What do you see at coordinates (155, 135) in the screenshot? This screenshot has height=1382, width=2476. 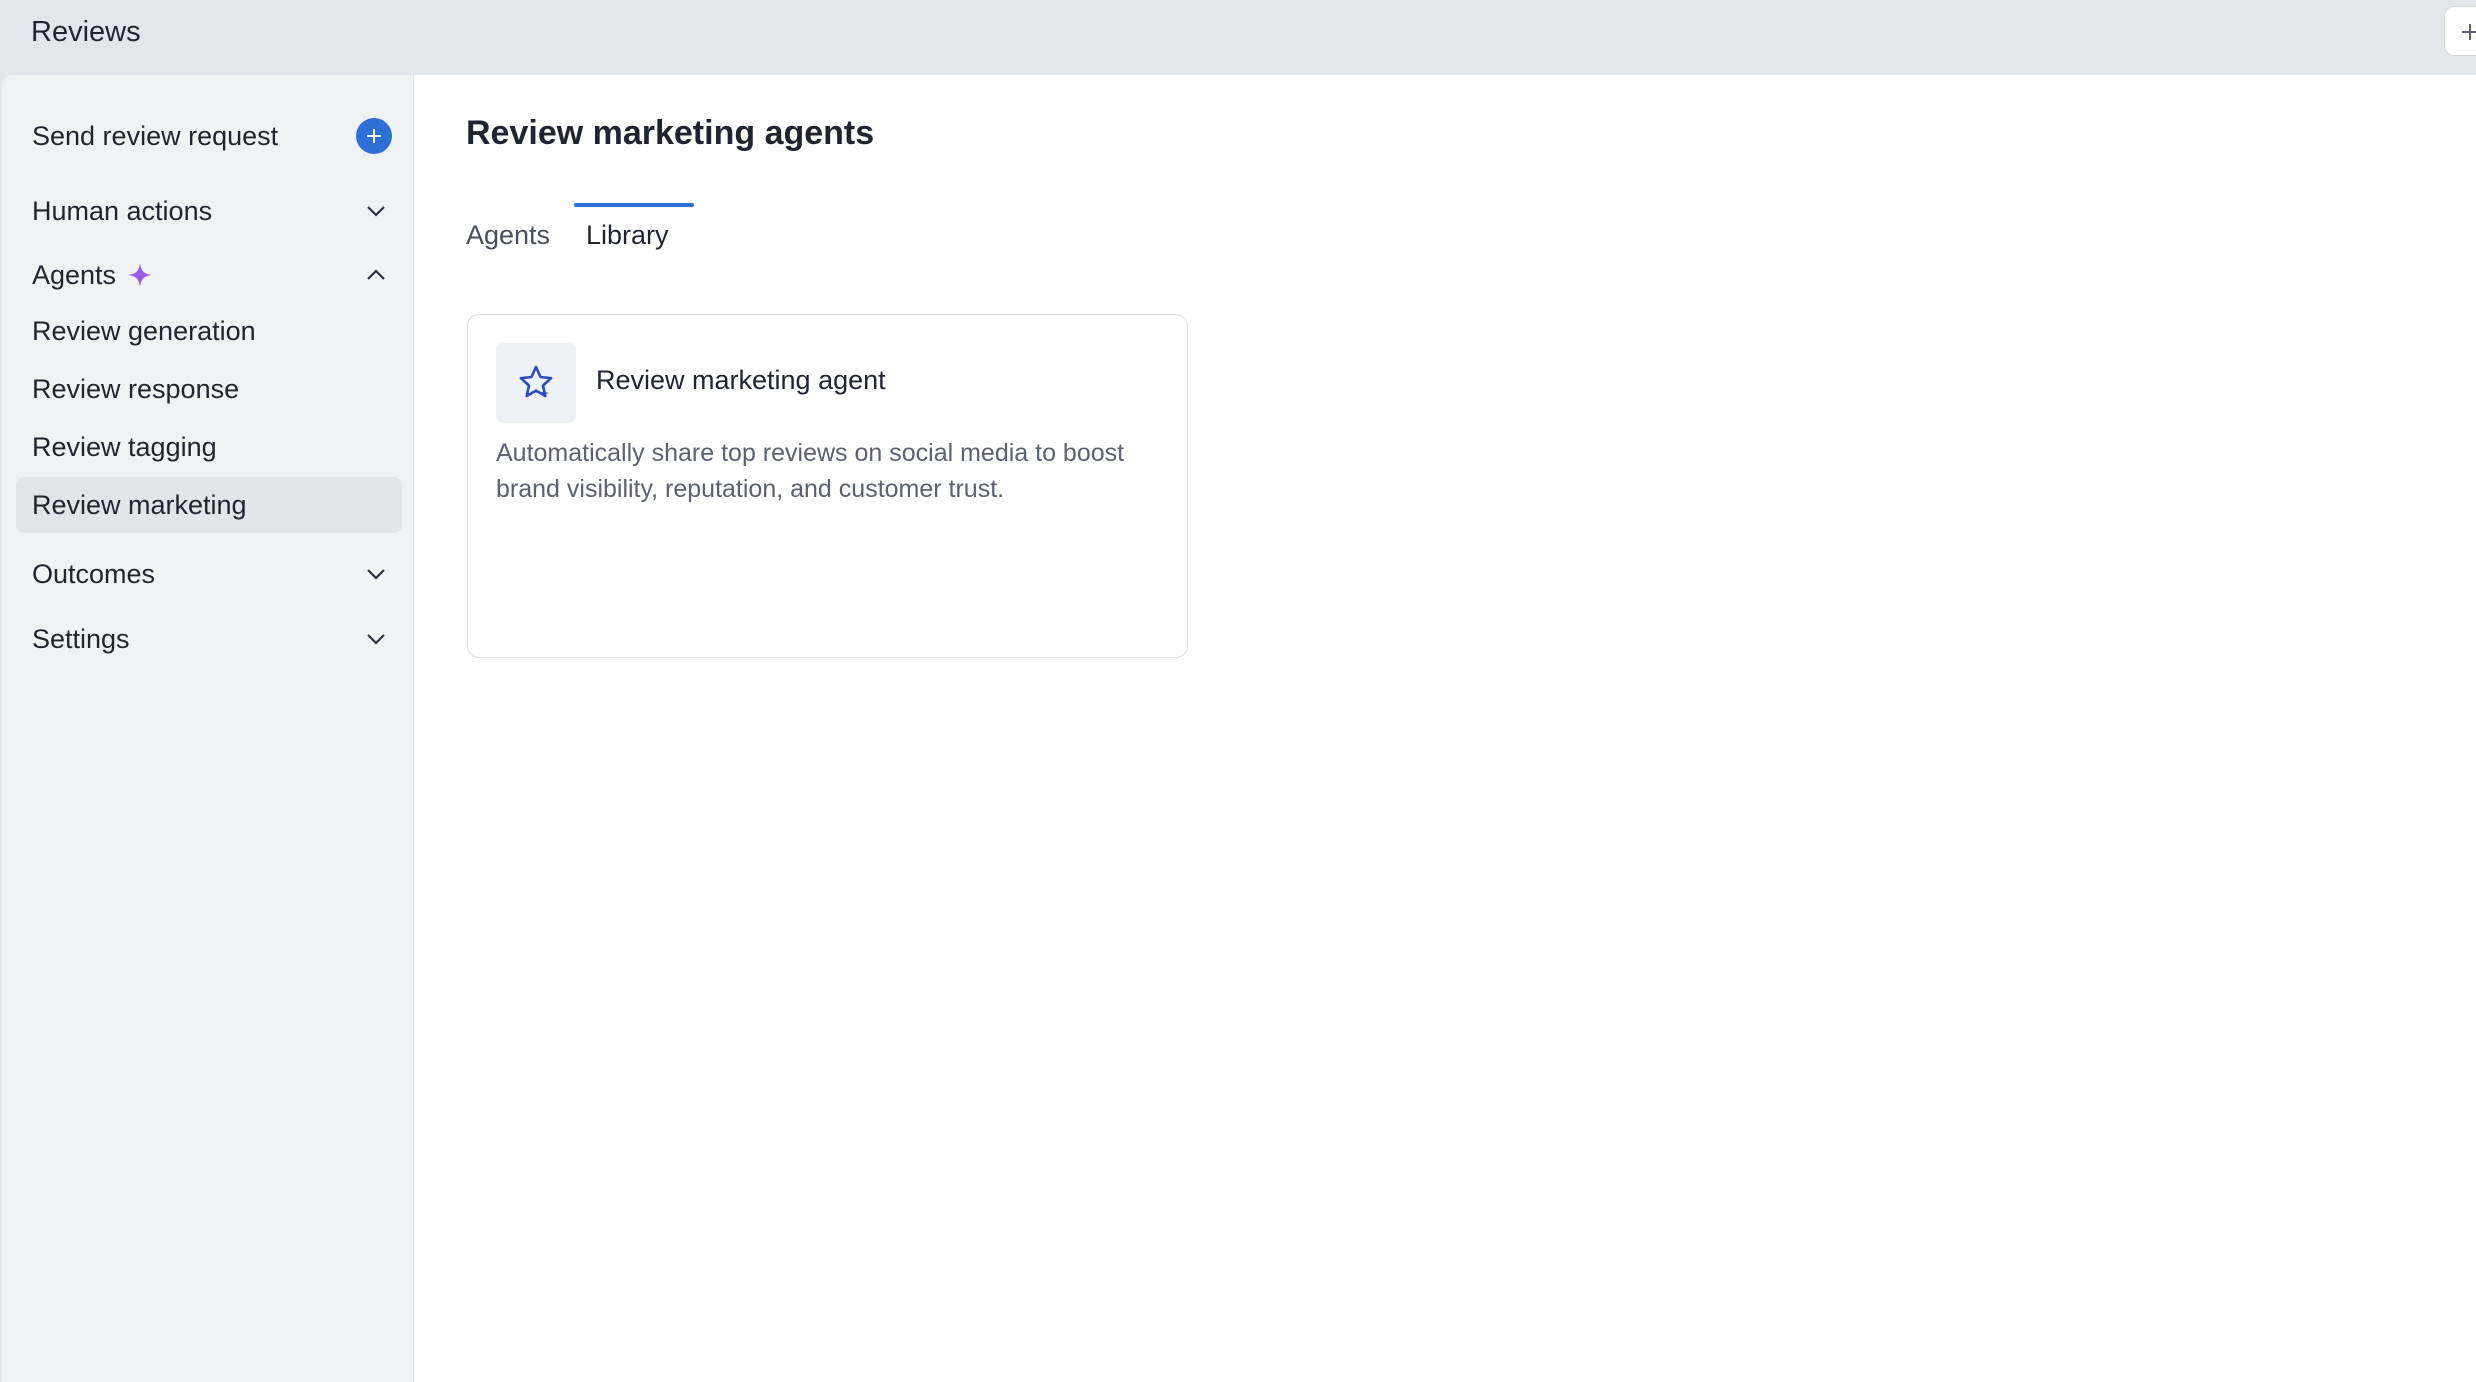 I see `send-review-request-label: Send review request` at bounding box center [155, 135].